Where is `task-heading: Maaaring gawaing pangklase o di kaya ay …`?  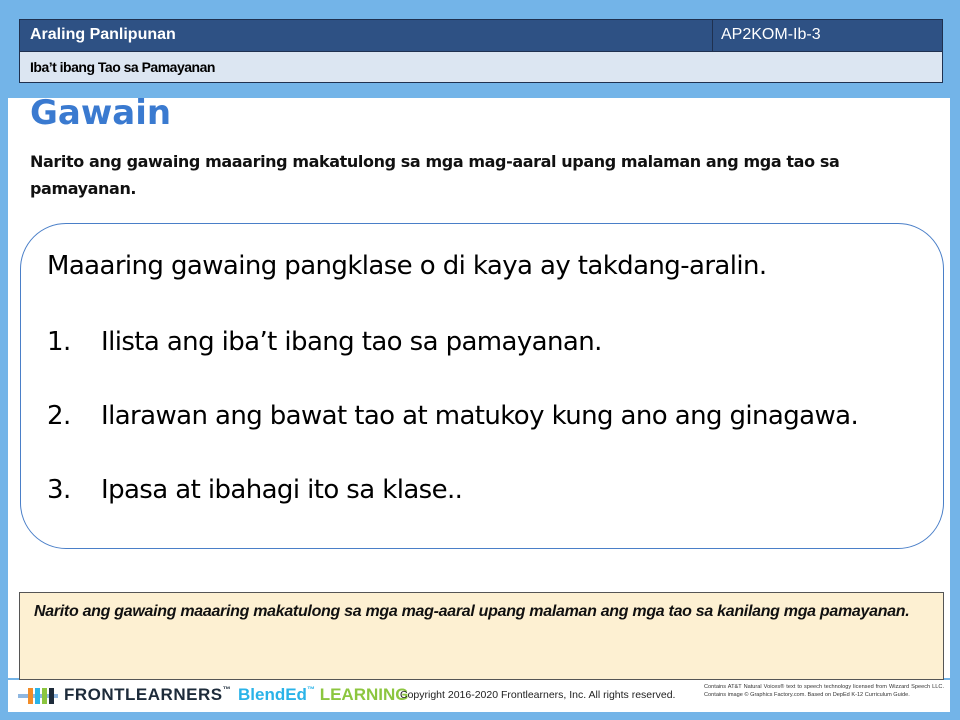
task-heading: Maaaring gawaing pangklase o di kaya ay … is located at coordinates (407, 266).